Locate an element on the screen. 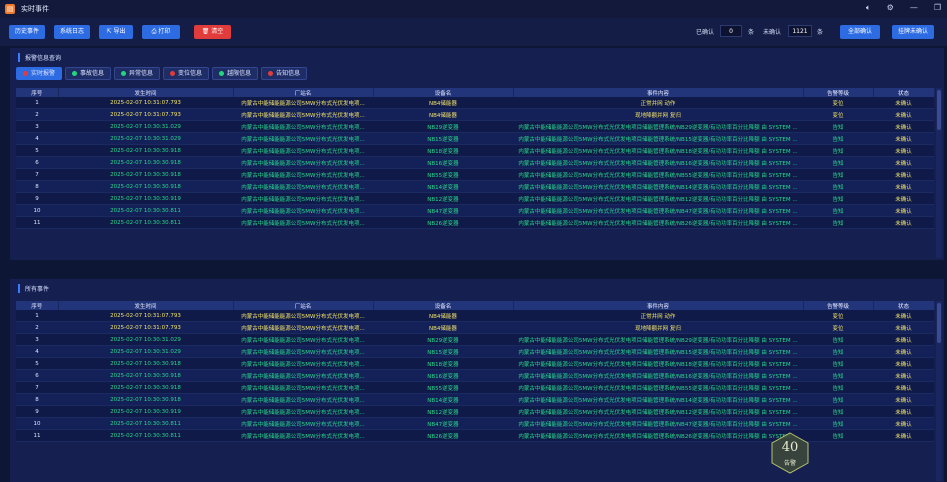 This screenshot has height=482, width=947. cell-idx: 7 is located at coordinates (37, 174).